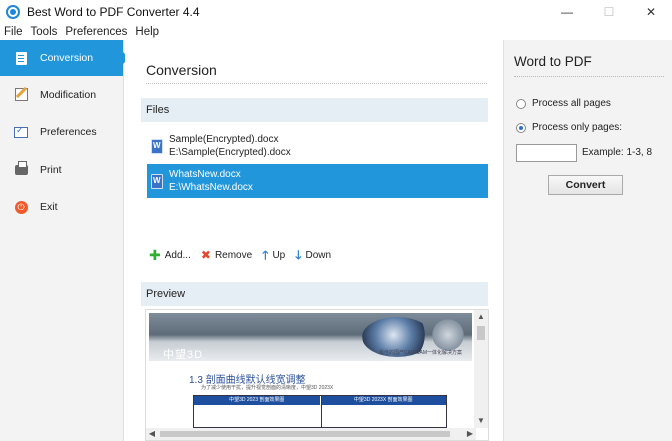 This screenshot has width=672, height=441. I want to click on radio-icon, so click(521, 103).